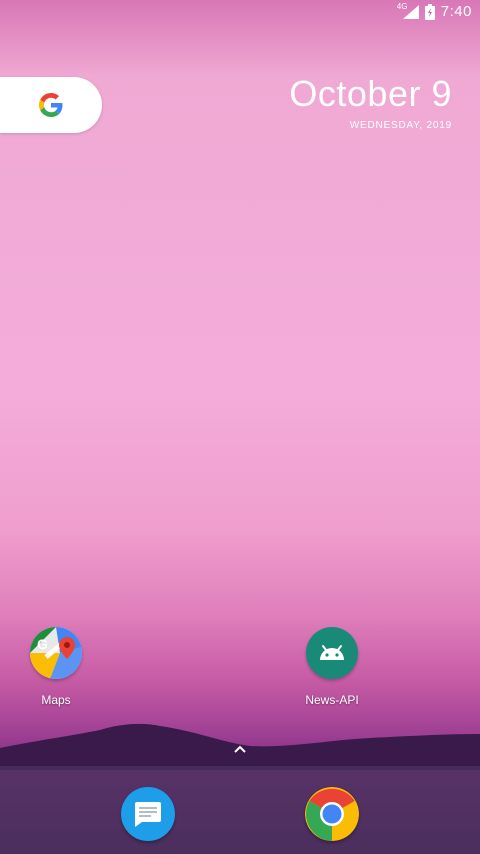 The width and height of the screenshot is (480, 854). Describe the element at coordinates (240, 810) in the screenshot. I see `dock` at that location.